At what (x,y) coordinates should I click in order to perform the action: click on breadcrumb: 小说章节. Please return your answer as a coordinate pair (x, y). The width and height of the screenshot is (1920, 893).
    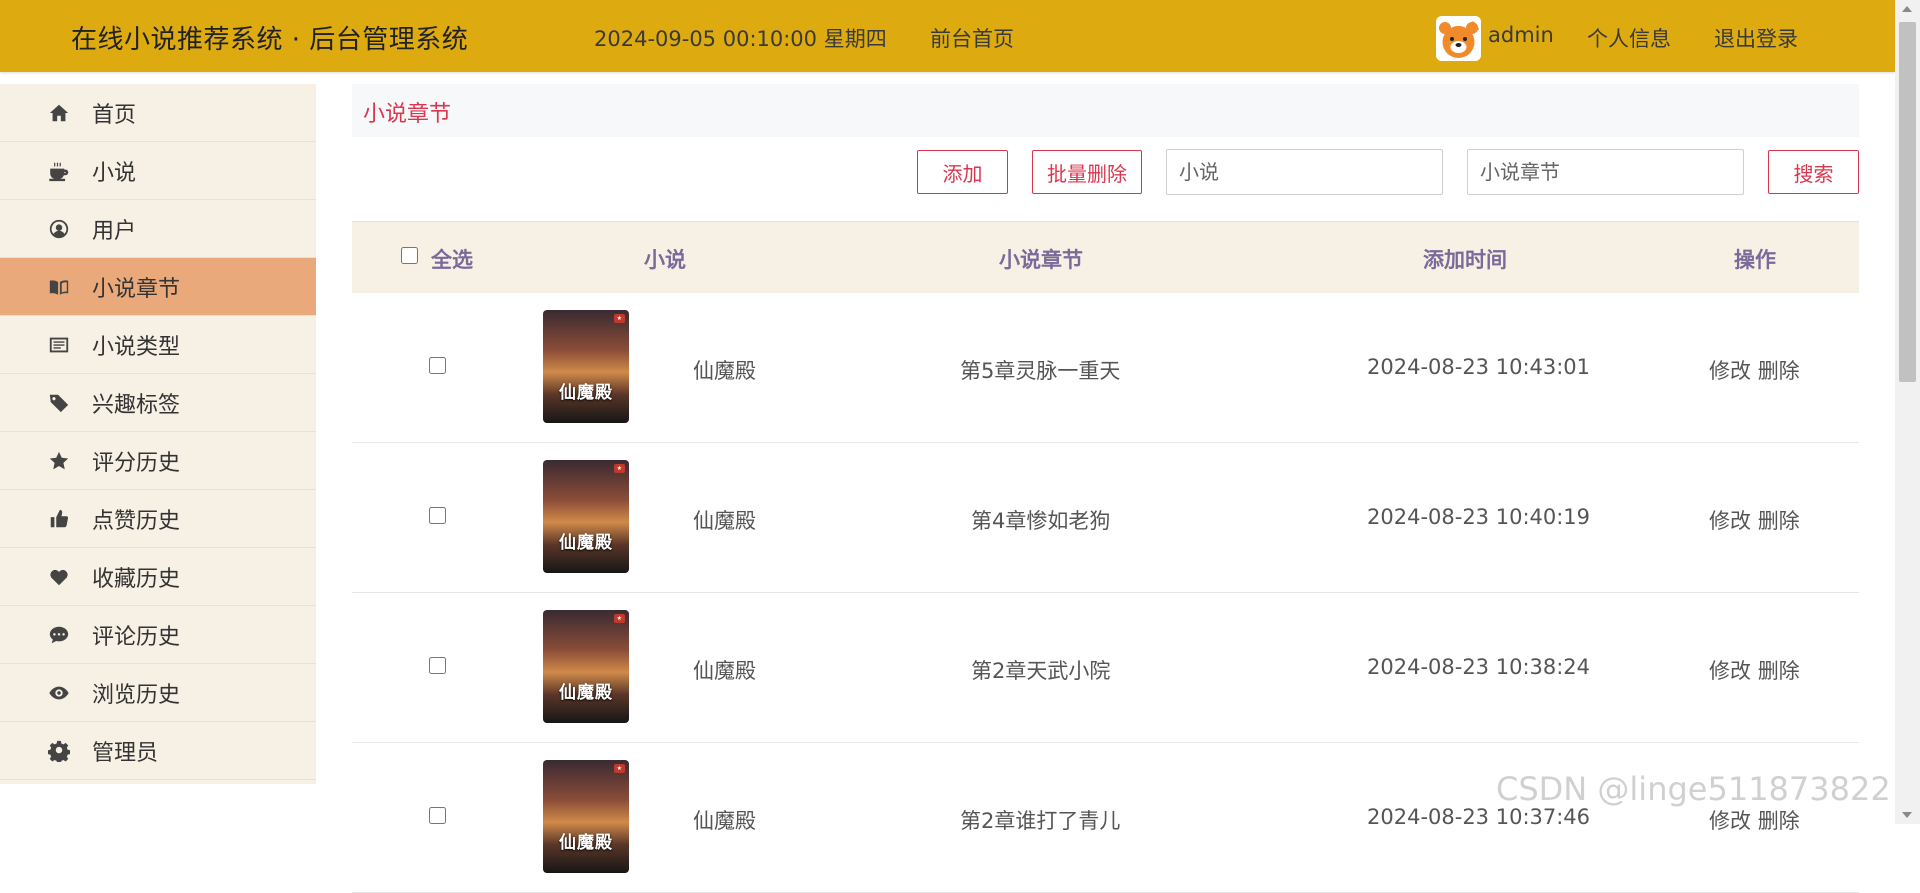
    Looking at the image, I should click on (1105, 110).